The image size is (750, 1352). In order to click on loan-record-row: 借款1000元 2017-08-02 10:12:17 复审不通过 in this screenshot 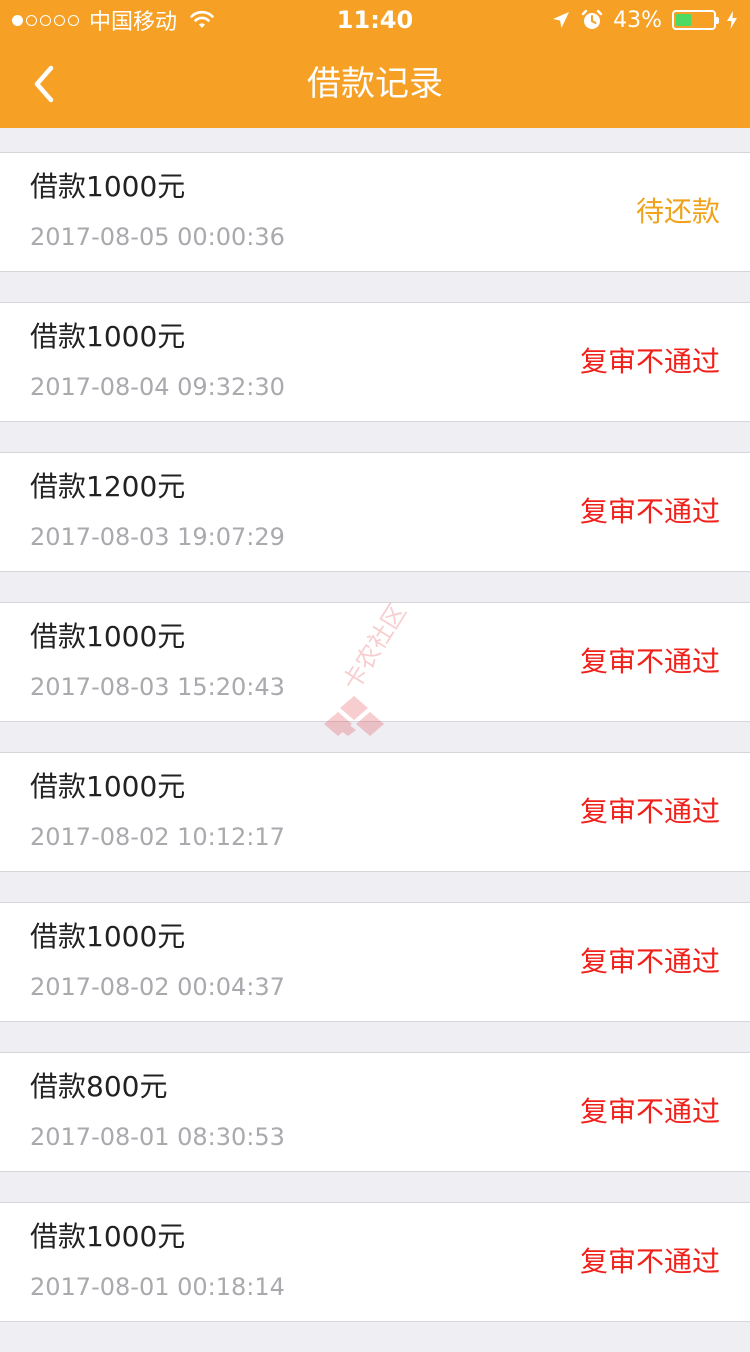, I will do `click(375, 812)`.